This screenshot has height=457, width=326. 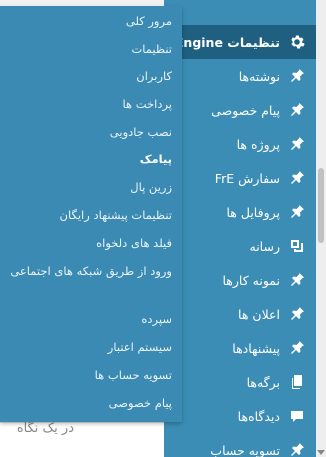 I want to click on submenu-item-free-bid-settings: تنظیمات پیشنهاد رایگان, so click(x=90, y=215).